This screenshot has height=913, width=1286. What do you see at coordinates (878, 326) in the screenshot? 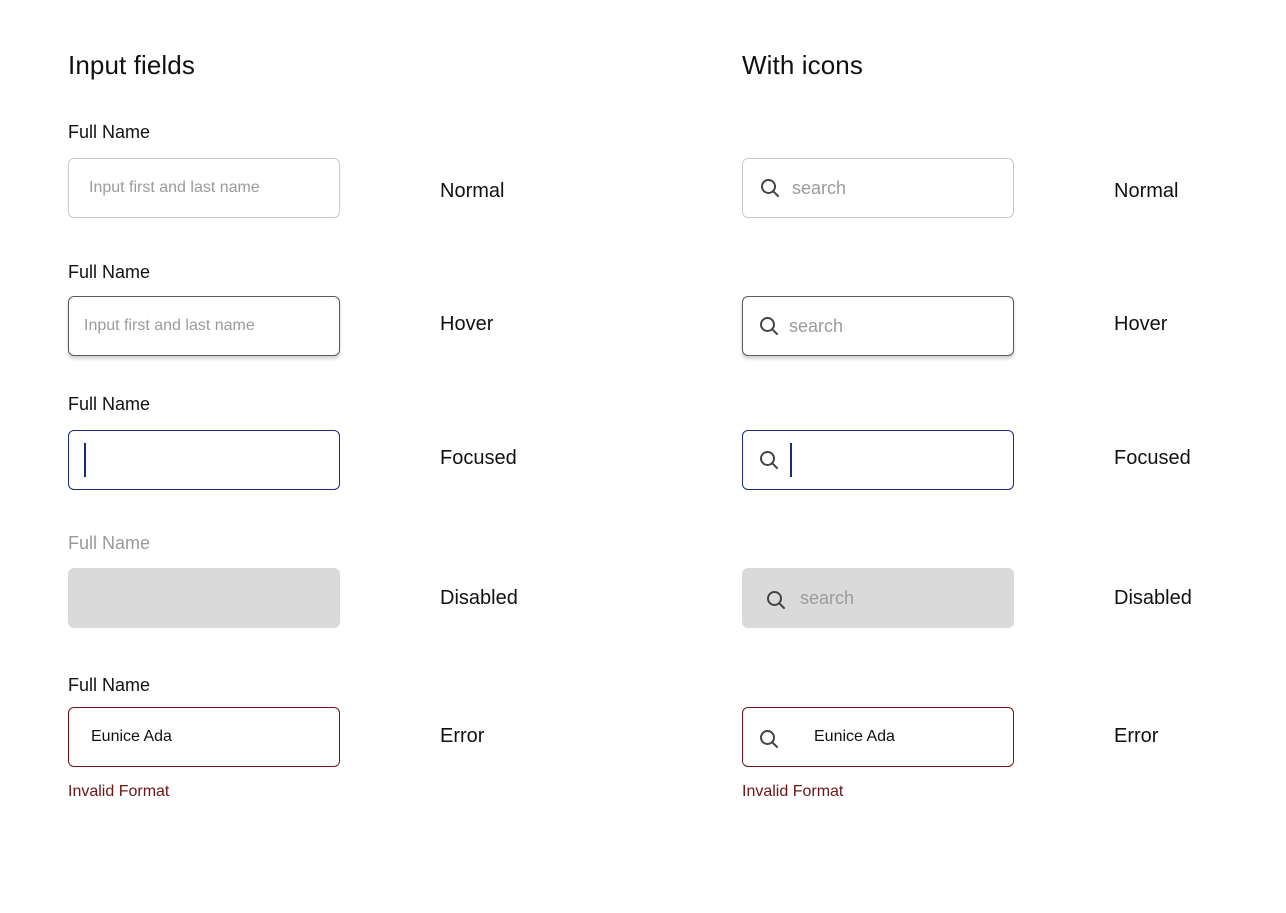
I see `search-input-hover: search` at bounding box center [878, 326].